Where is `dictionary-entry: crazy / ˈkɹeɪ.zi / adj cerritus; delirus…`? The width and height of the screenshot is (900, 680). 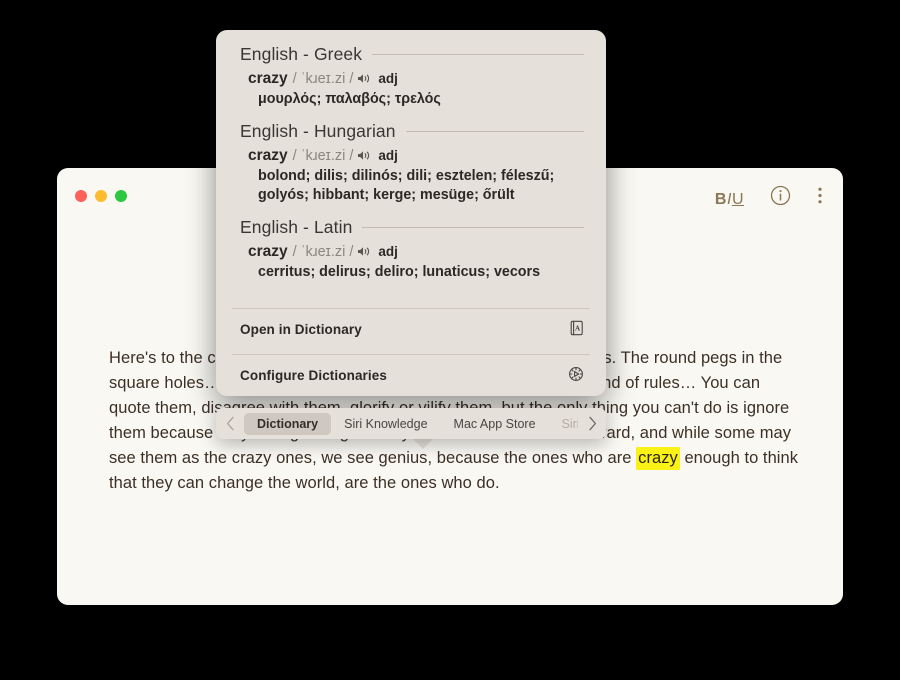 dictionary-entry: crazy / ˈkɹeɪ.zi / adj cerritus; delirus… is located at coordinates (412, 267).